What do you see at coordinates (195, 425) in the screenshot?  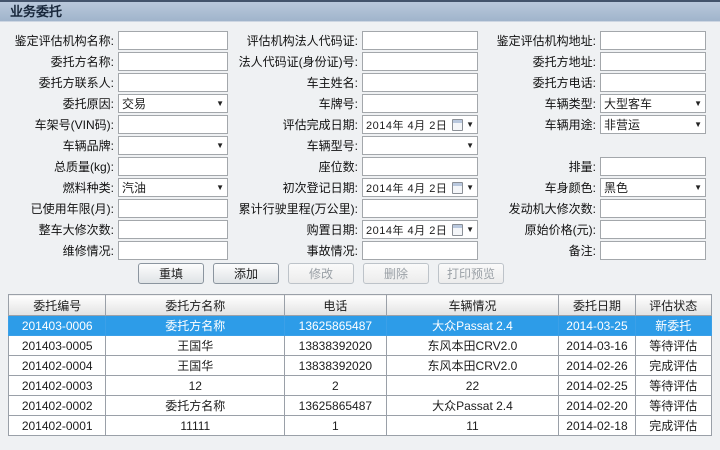 I see `table-cell: 11111` at bounding box center [195, 425].